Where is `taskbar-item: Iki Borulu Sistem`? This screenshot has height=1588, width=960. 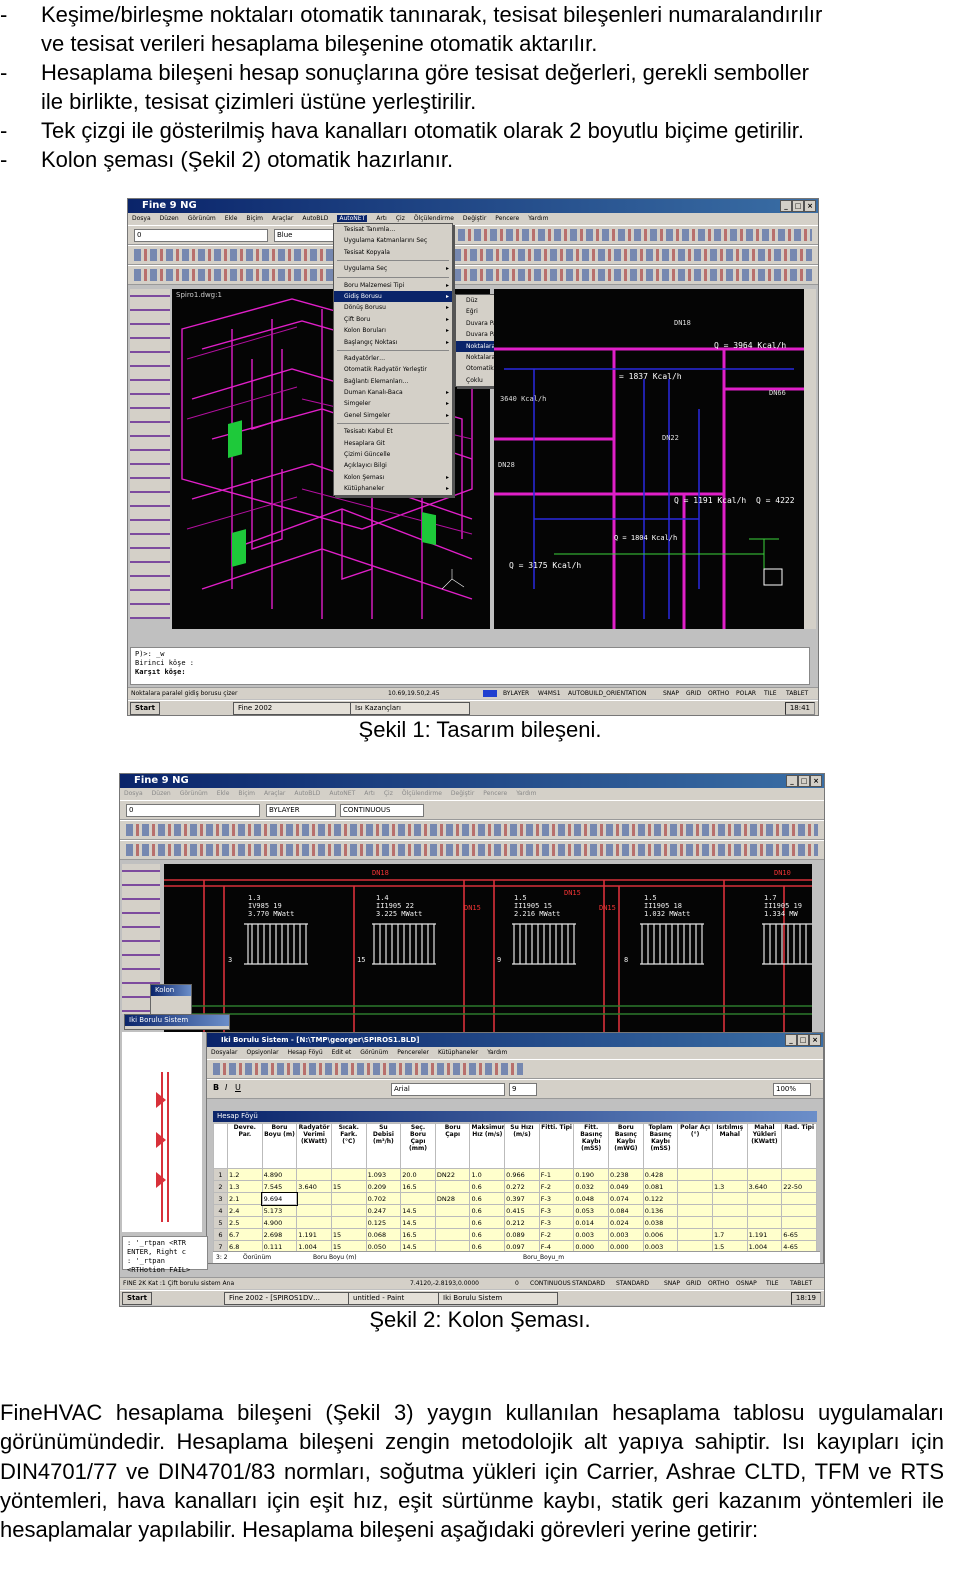
taskbar-item: Iki Borulu Sistem is located at coordinates (498, 1298).